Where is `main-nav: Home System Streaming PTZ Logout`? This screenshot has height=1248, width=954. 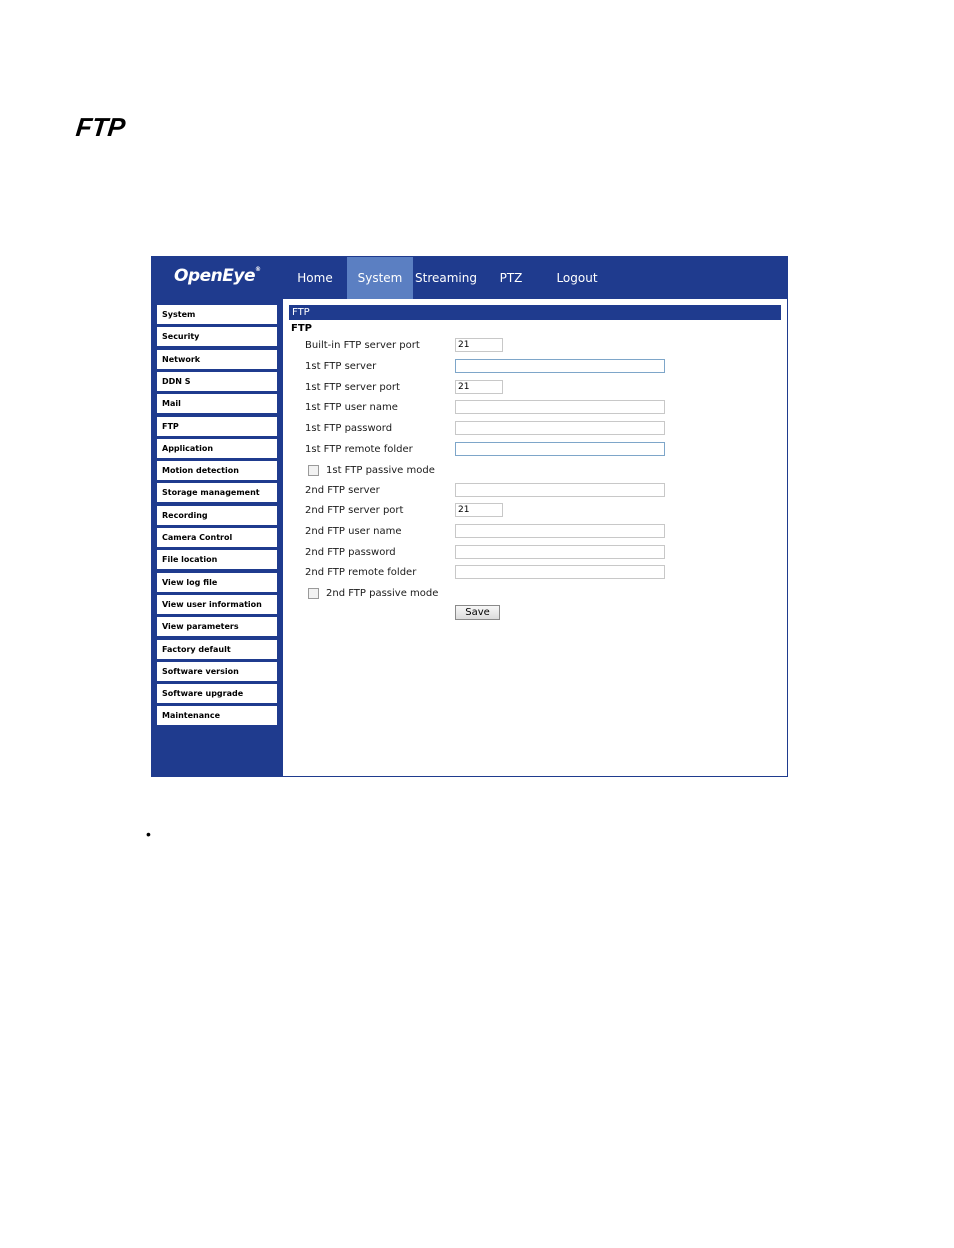 main-nav: Home System Streaming PTZ Logout is located at coordinates (447, 278).